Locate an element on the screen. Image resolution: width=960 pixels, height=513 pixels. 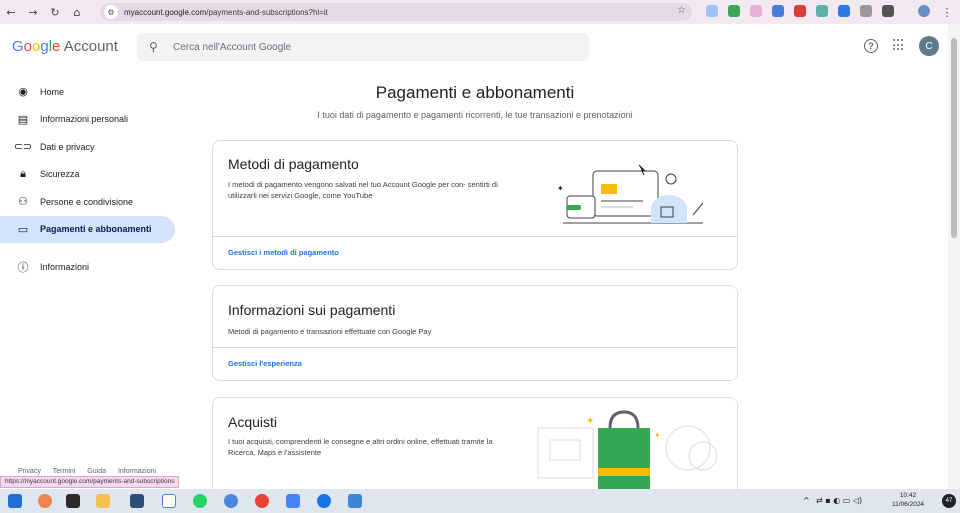
sidebar-item-payments: ▭ Pagamenti e abbonamenti is located at coordinates (87, 229).